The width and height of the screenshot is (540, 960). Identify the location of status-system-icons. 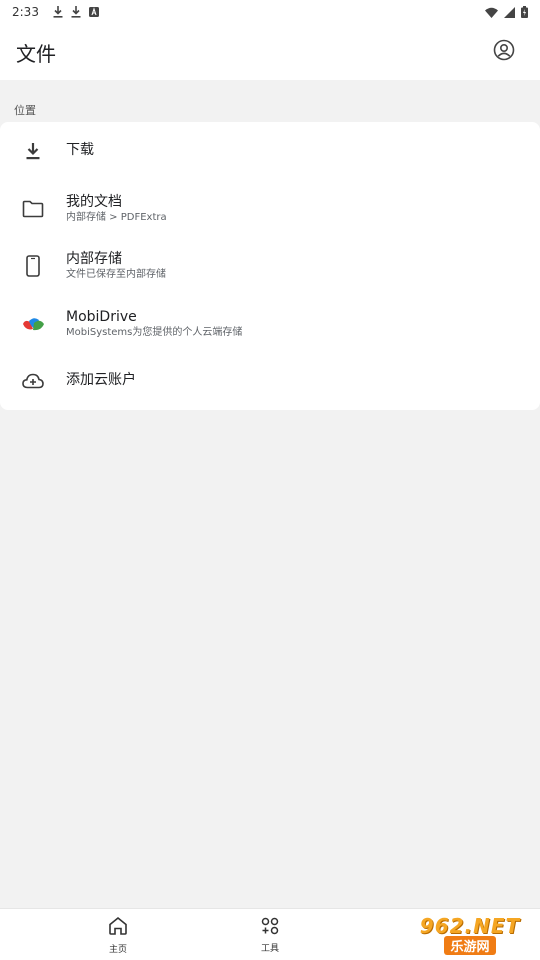
(506, 12).